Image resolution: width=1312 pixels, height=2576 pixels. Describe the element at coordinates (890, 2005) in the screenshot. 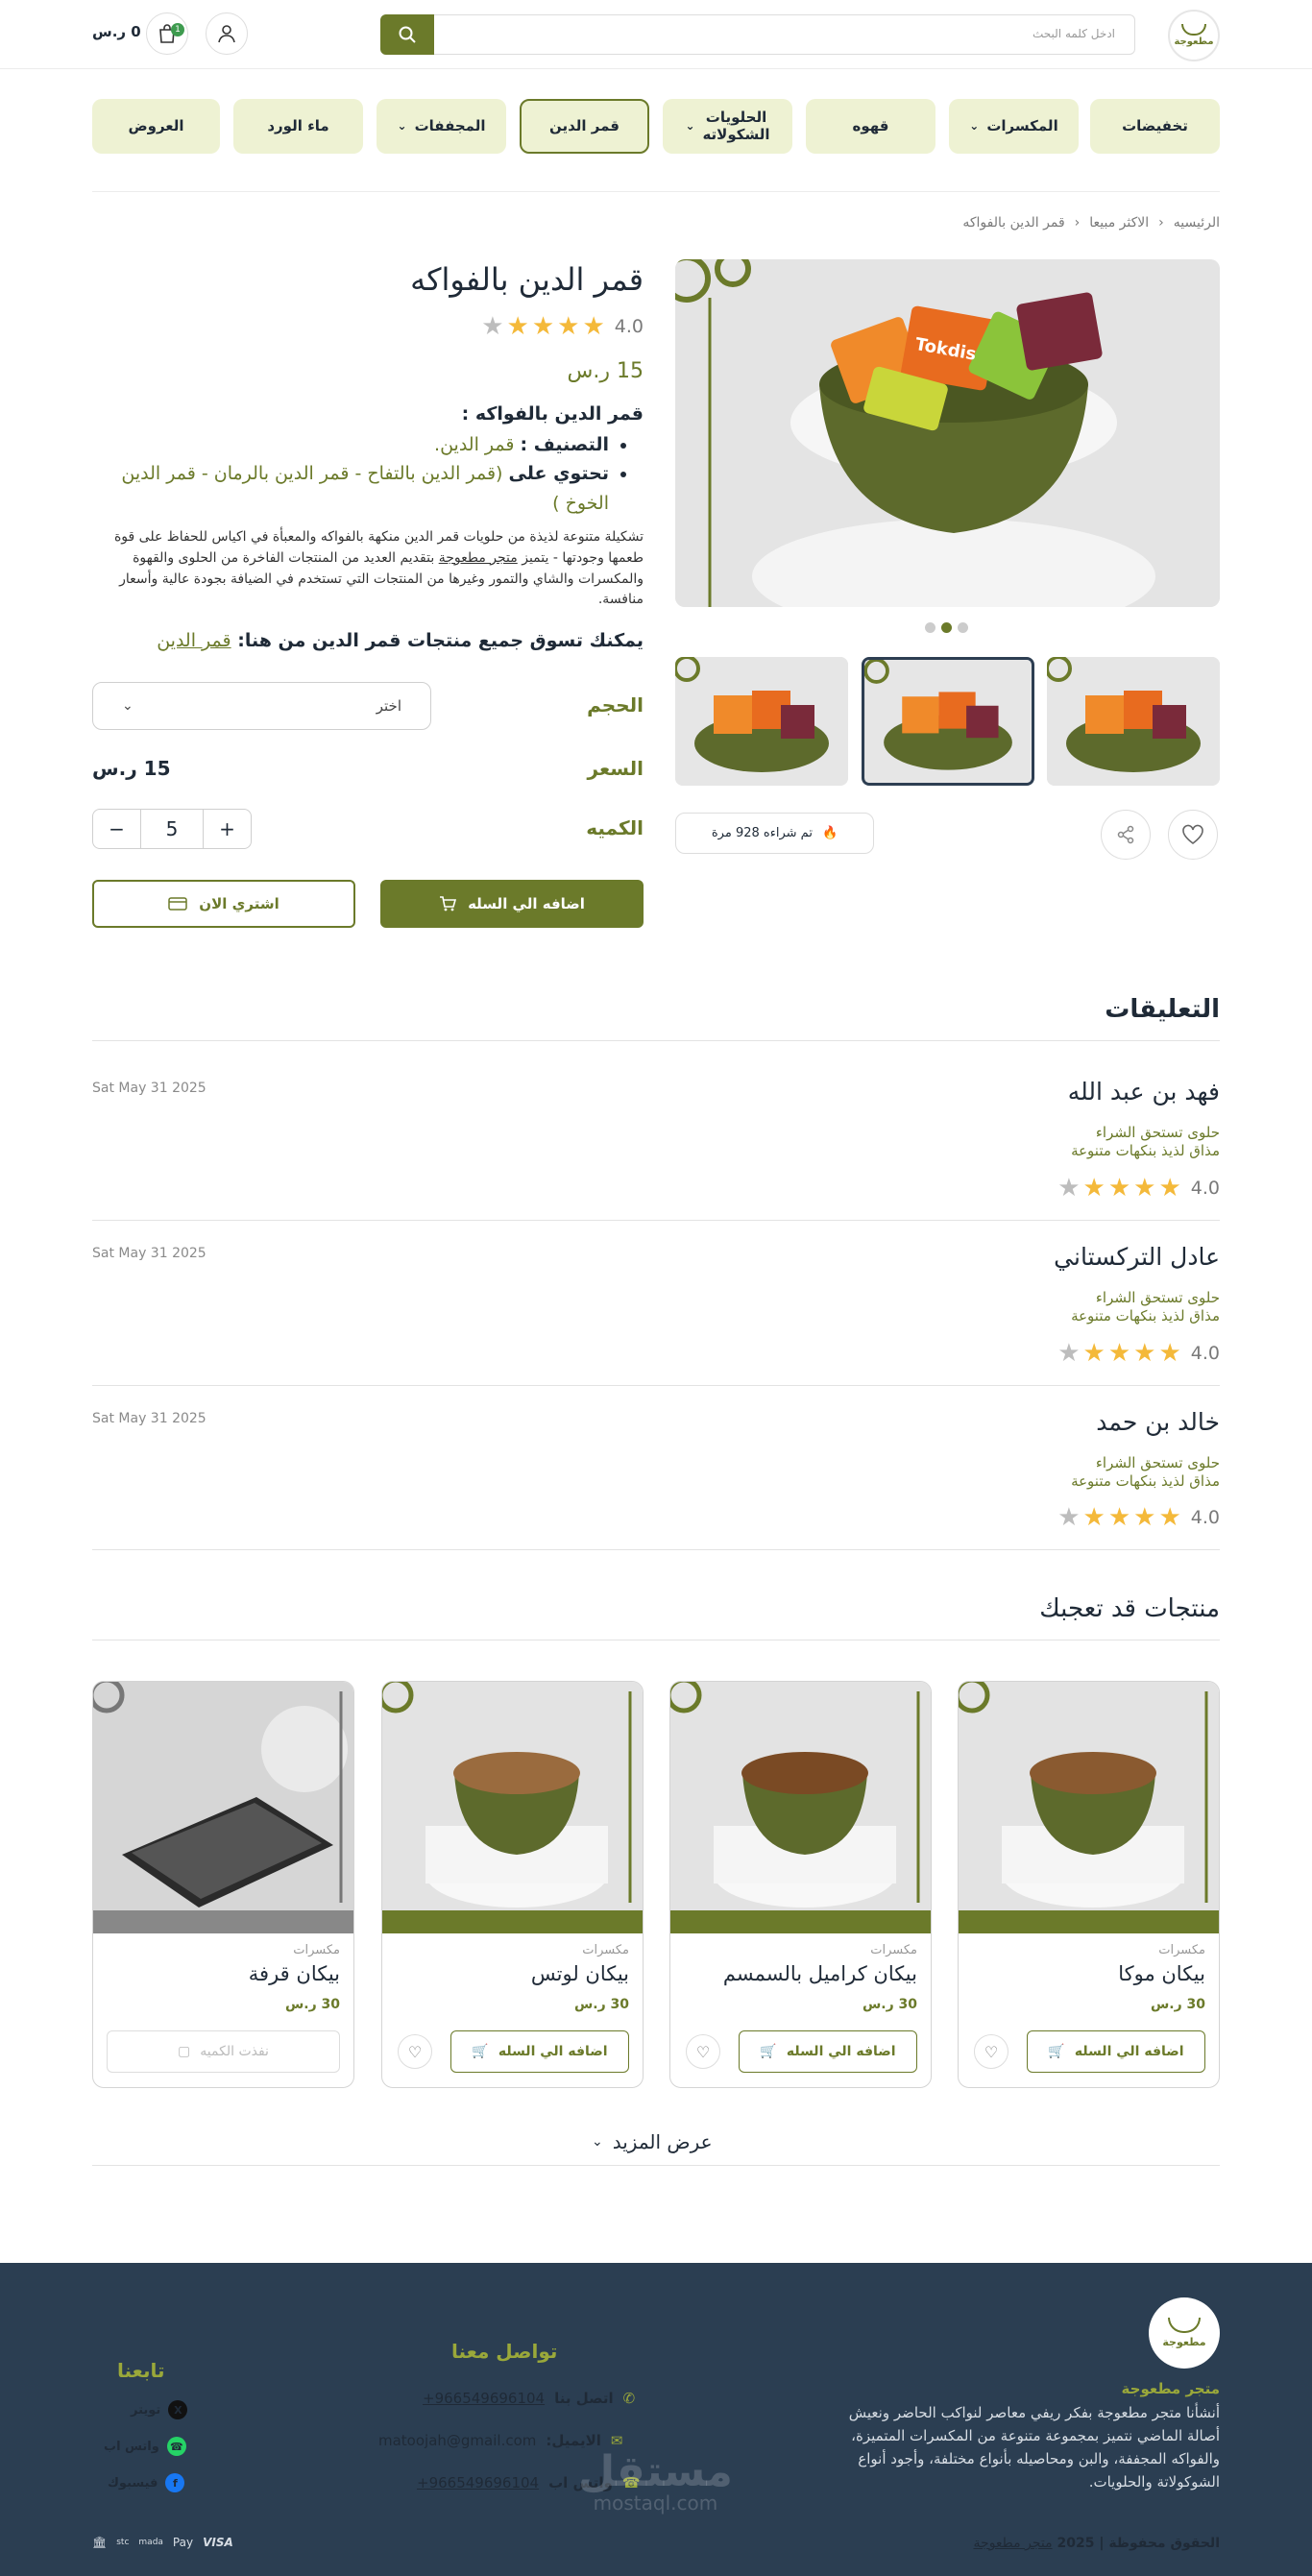

I see `product-card-price: 30 ر.س` at that location.